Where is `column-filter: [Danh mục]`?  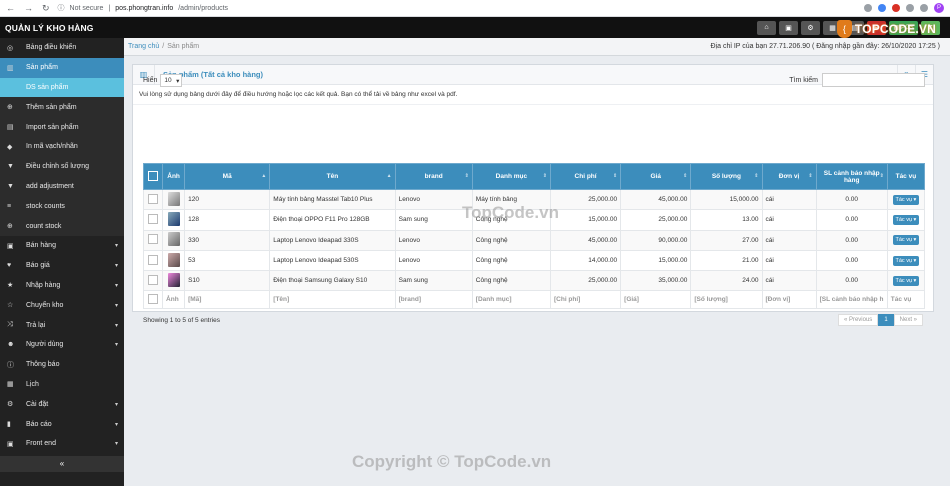 column-filter: [Danh mục] is located at coordinates (511, 300).